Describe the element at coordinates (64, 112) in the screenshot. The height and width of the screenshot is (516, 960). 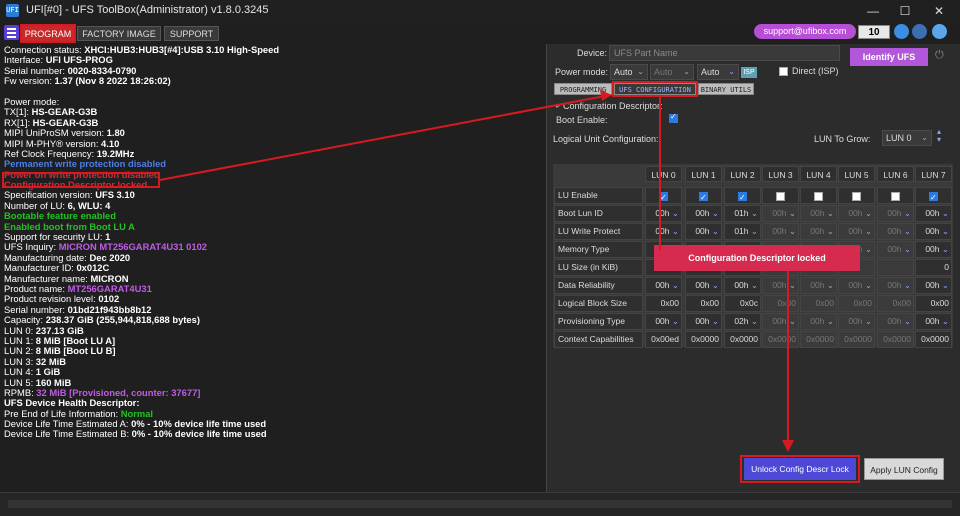
I see `log-line-value: HS-GEAR-G3B` at that location.